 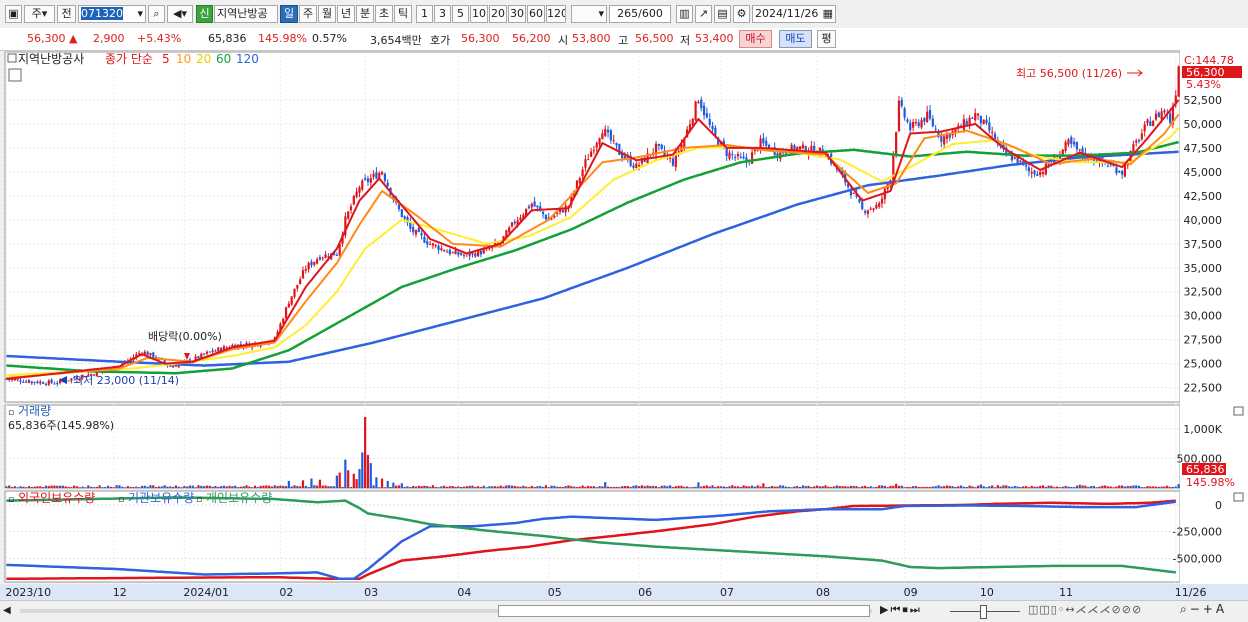 What do you see at coordinates (384, 14) in the screenshot?
I see `period-button-5: 초` at bounding box center [384, 14].